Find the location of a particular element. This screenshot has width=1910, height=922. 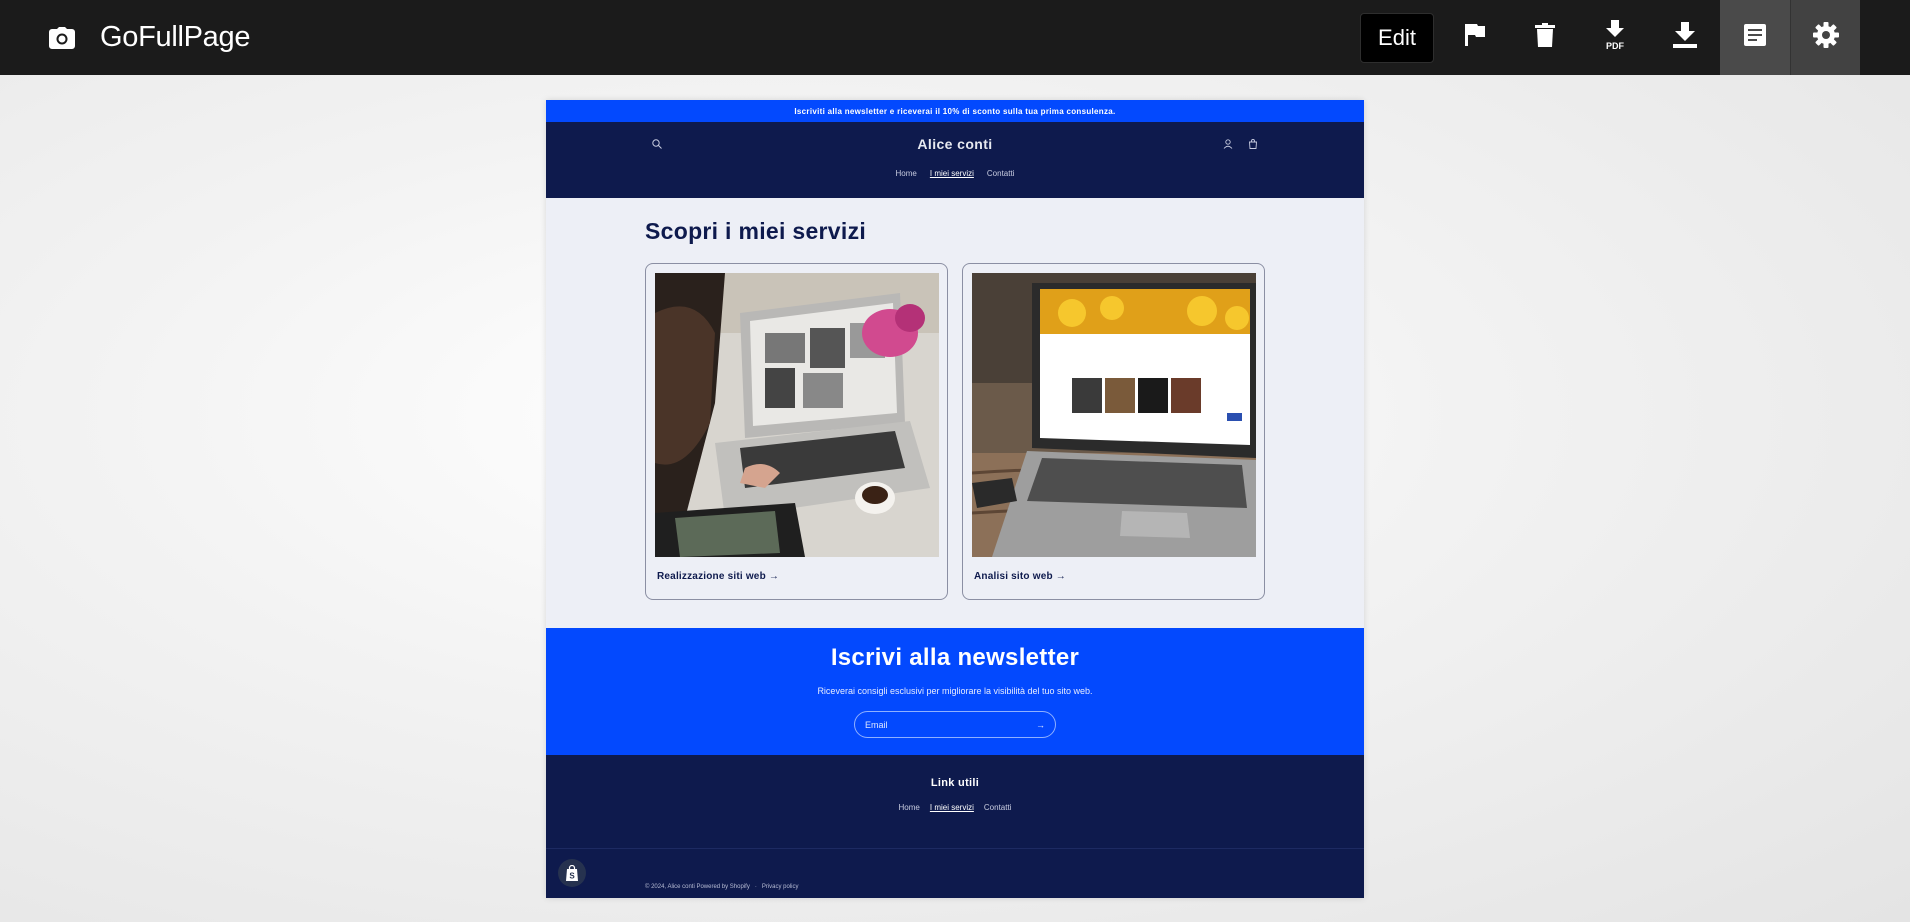

toolbar-actions: Edit PDF is located at coordinates (1610, 37).